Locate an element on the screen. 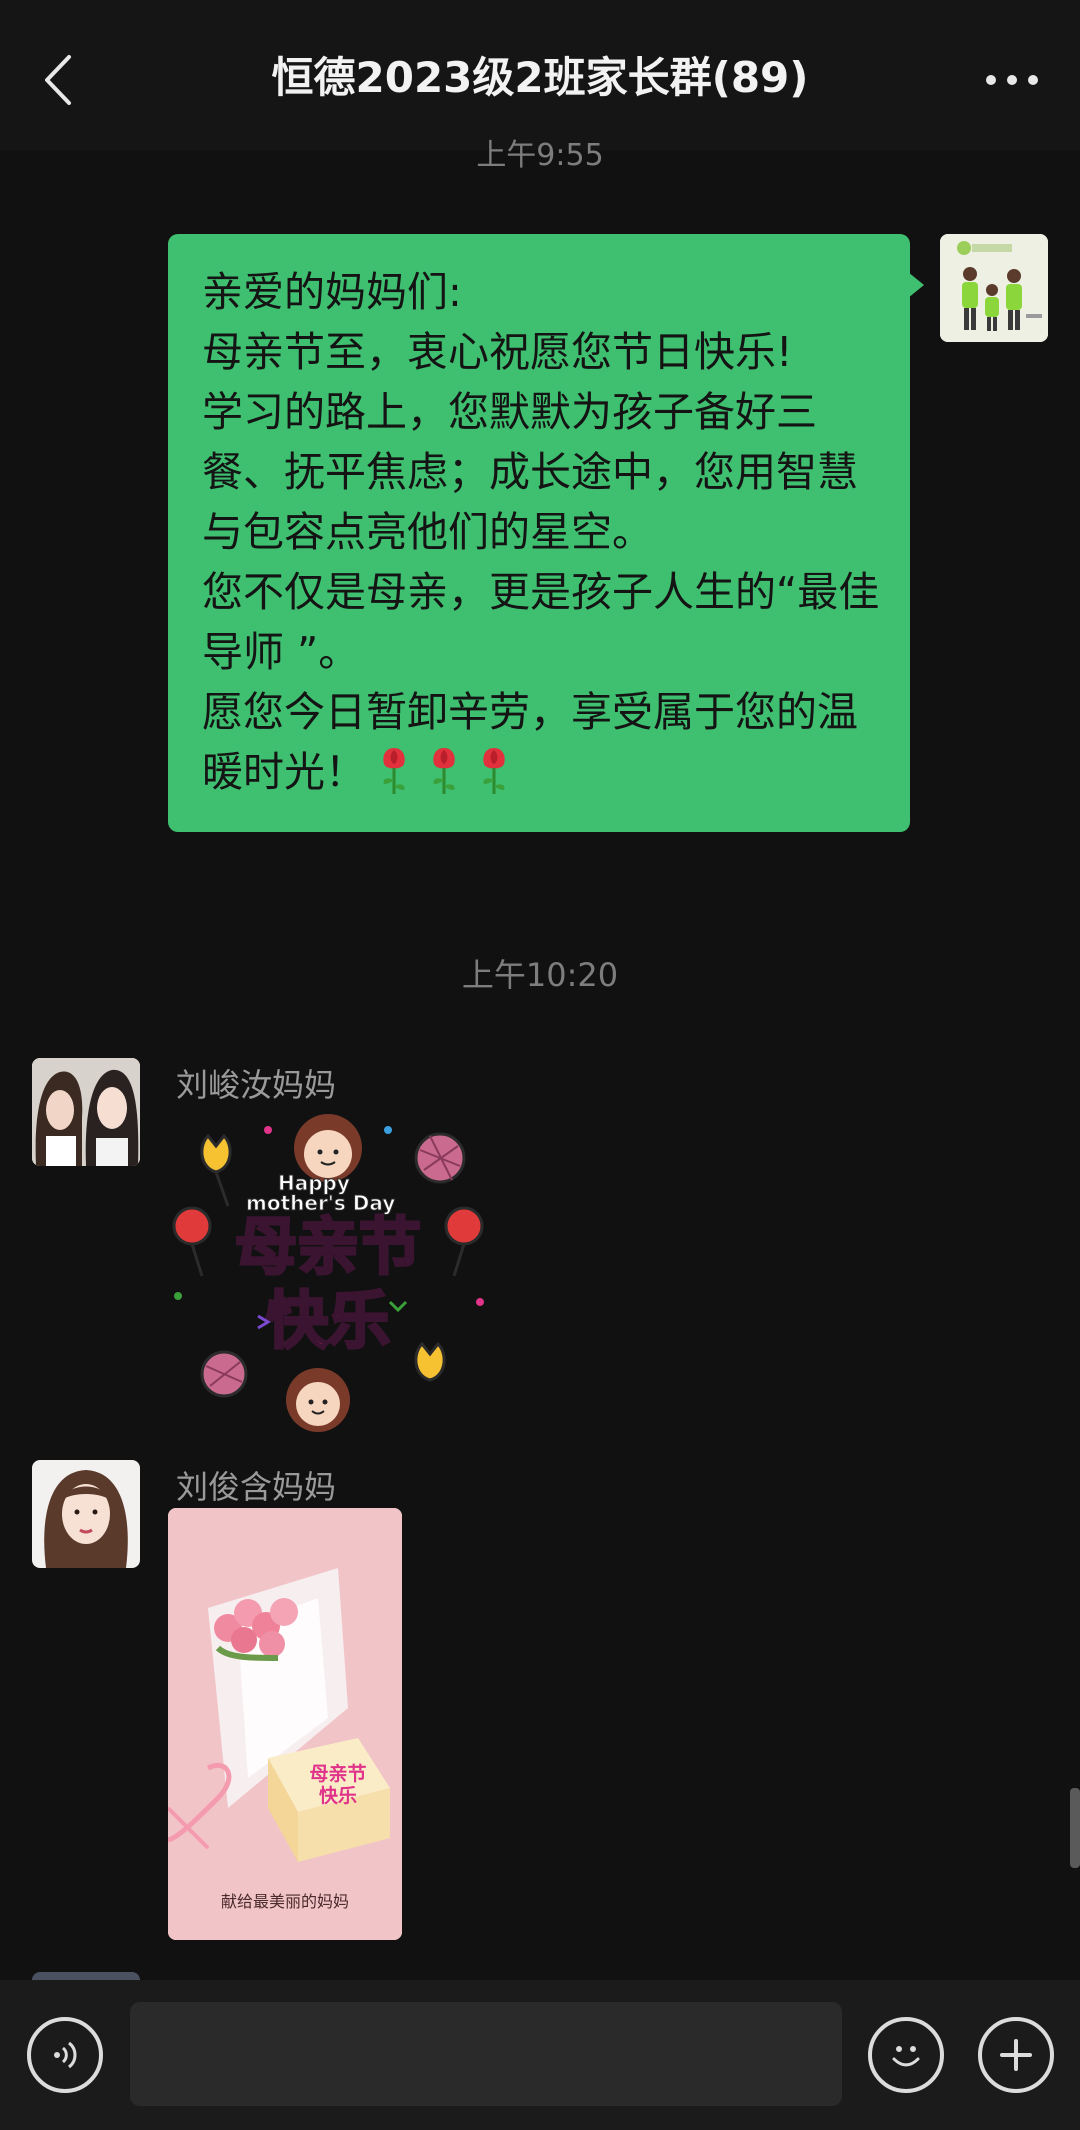  emoji-face-icon is located at coordinates (906, 2056).